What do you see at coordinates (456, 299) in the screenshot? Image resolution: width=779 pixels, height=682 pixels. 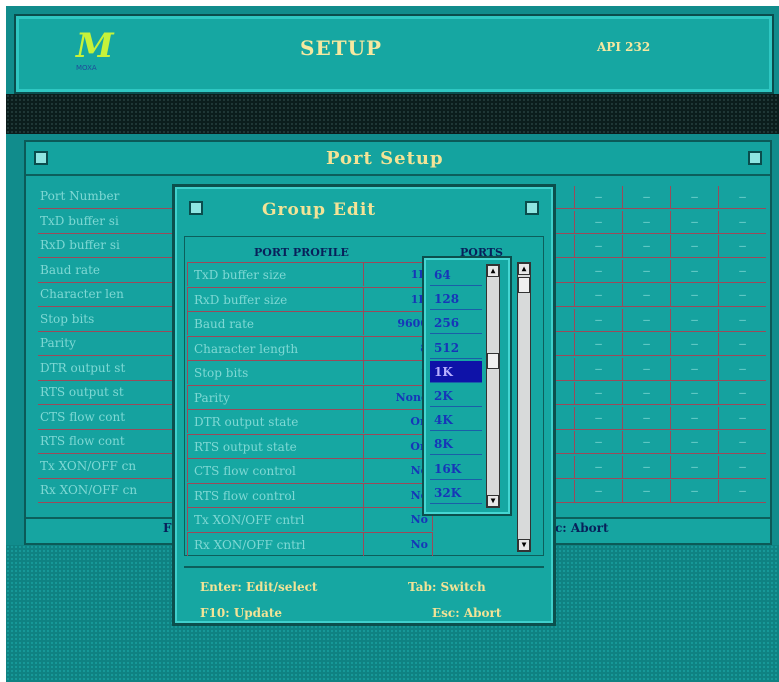 I see `buffer-option: 128` at bounding box center [456, 299].